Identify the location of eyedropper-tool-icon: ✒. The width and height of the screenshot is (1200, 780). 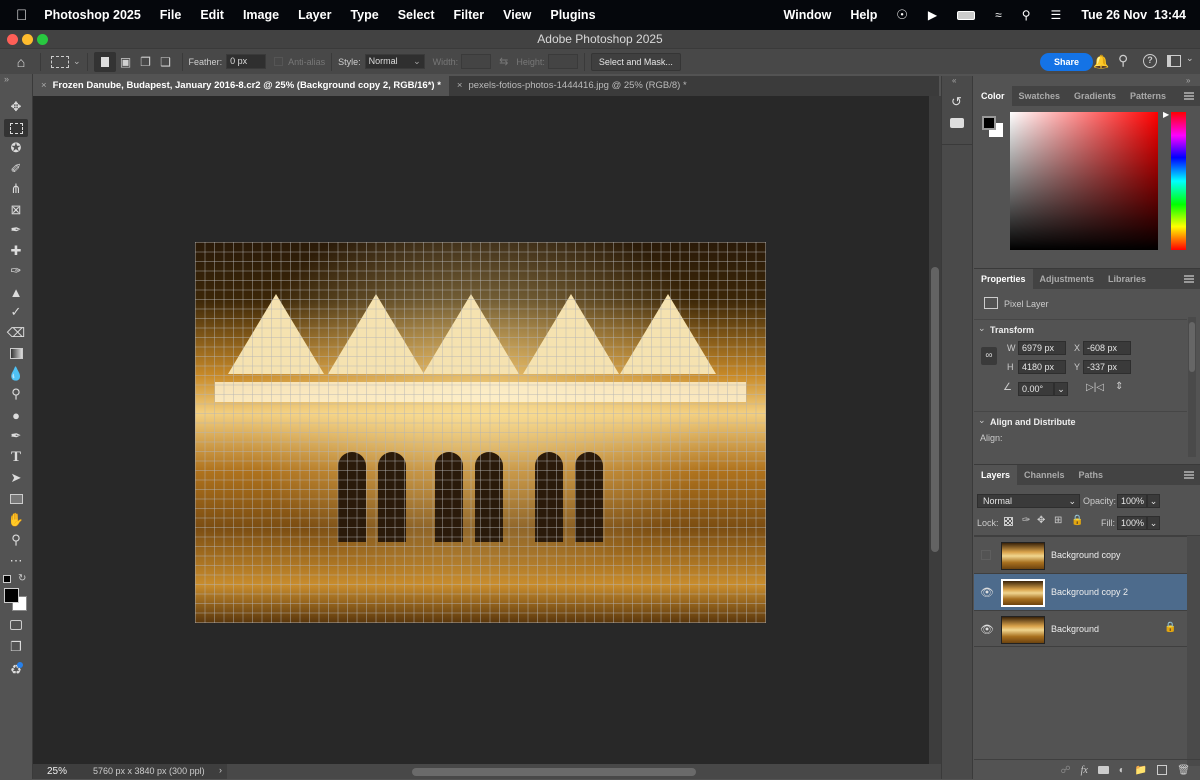
(16, 230).